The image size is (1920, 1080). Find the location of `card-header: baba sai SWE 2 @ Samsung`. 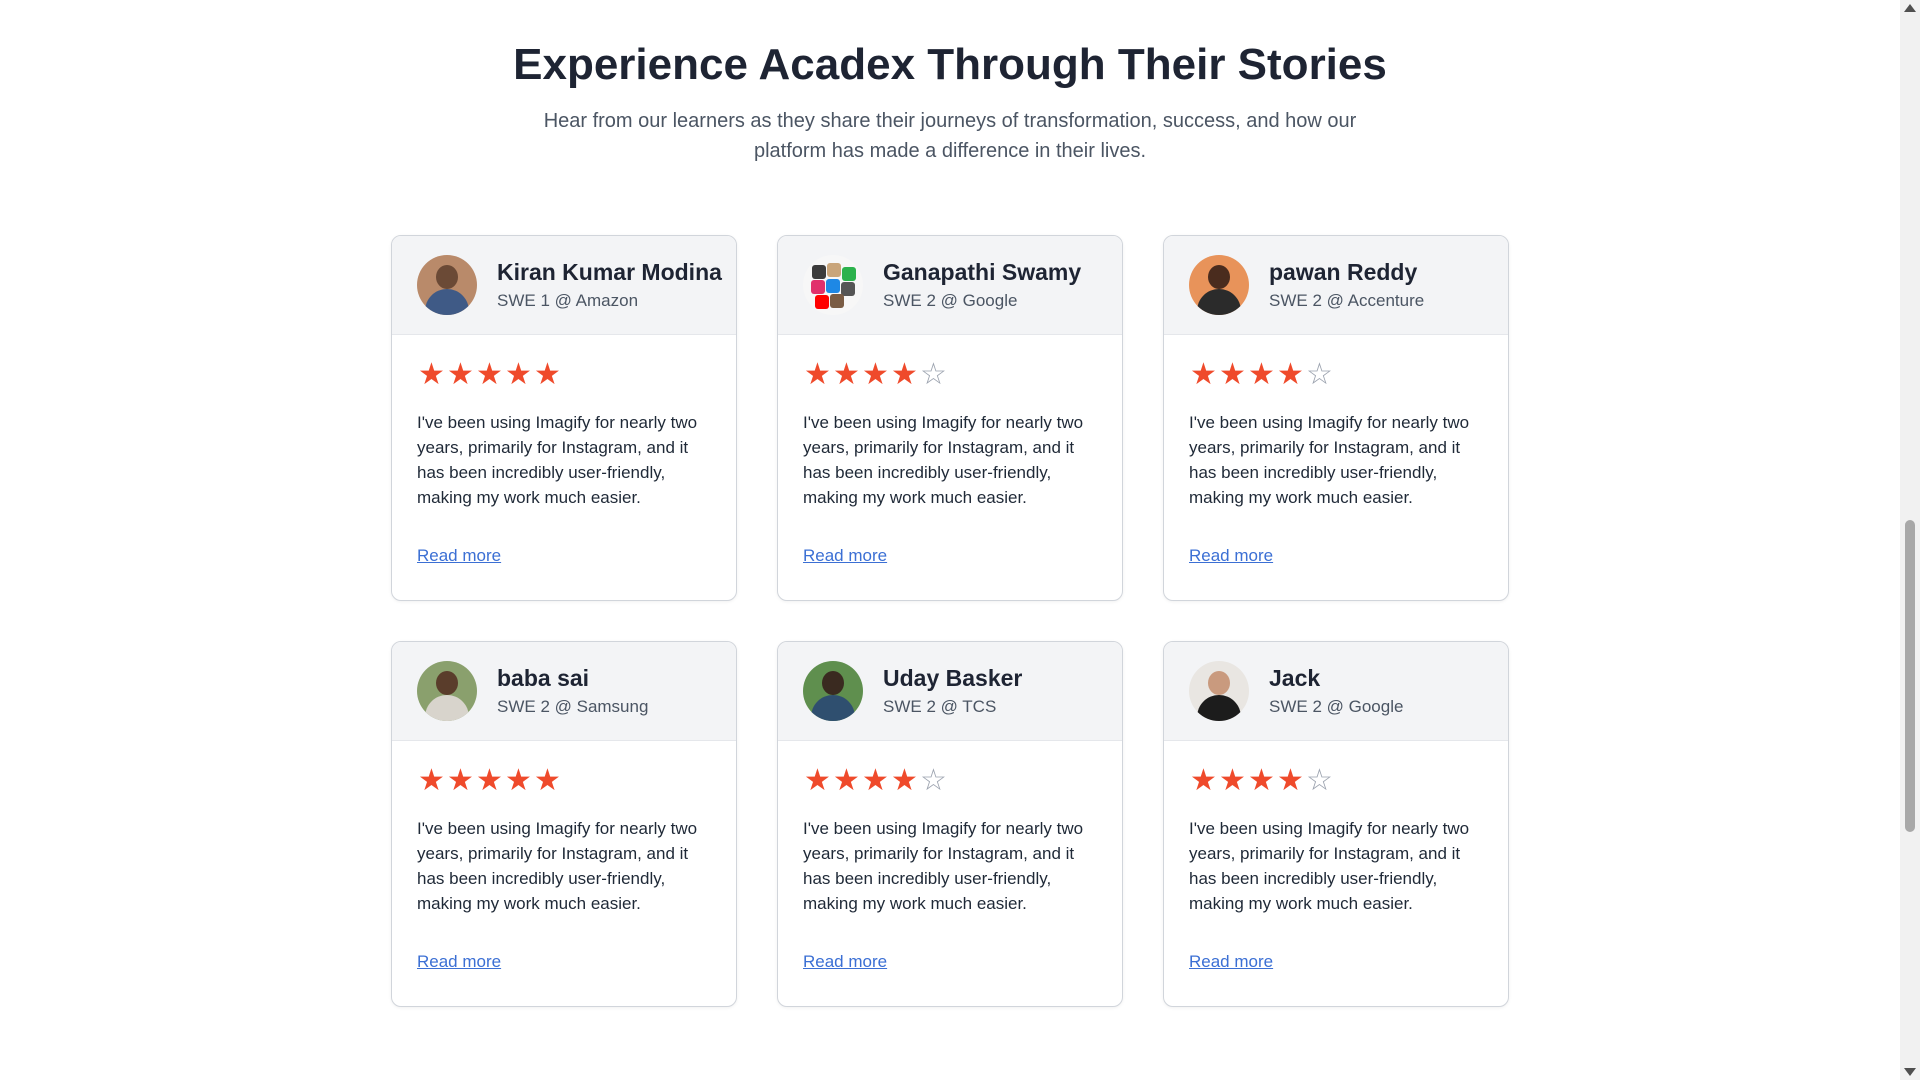

card-header: baba sai SWE 2 @ Samsung is located at coordinates (564, 691).